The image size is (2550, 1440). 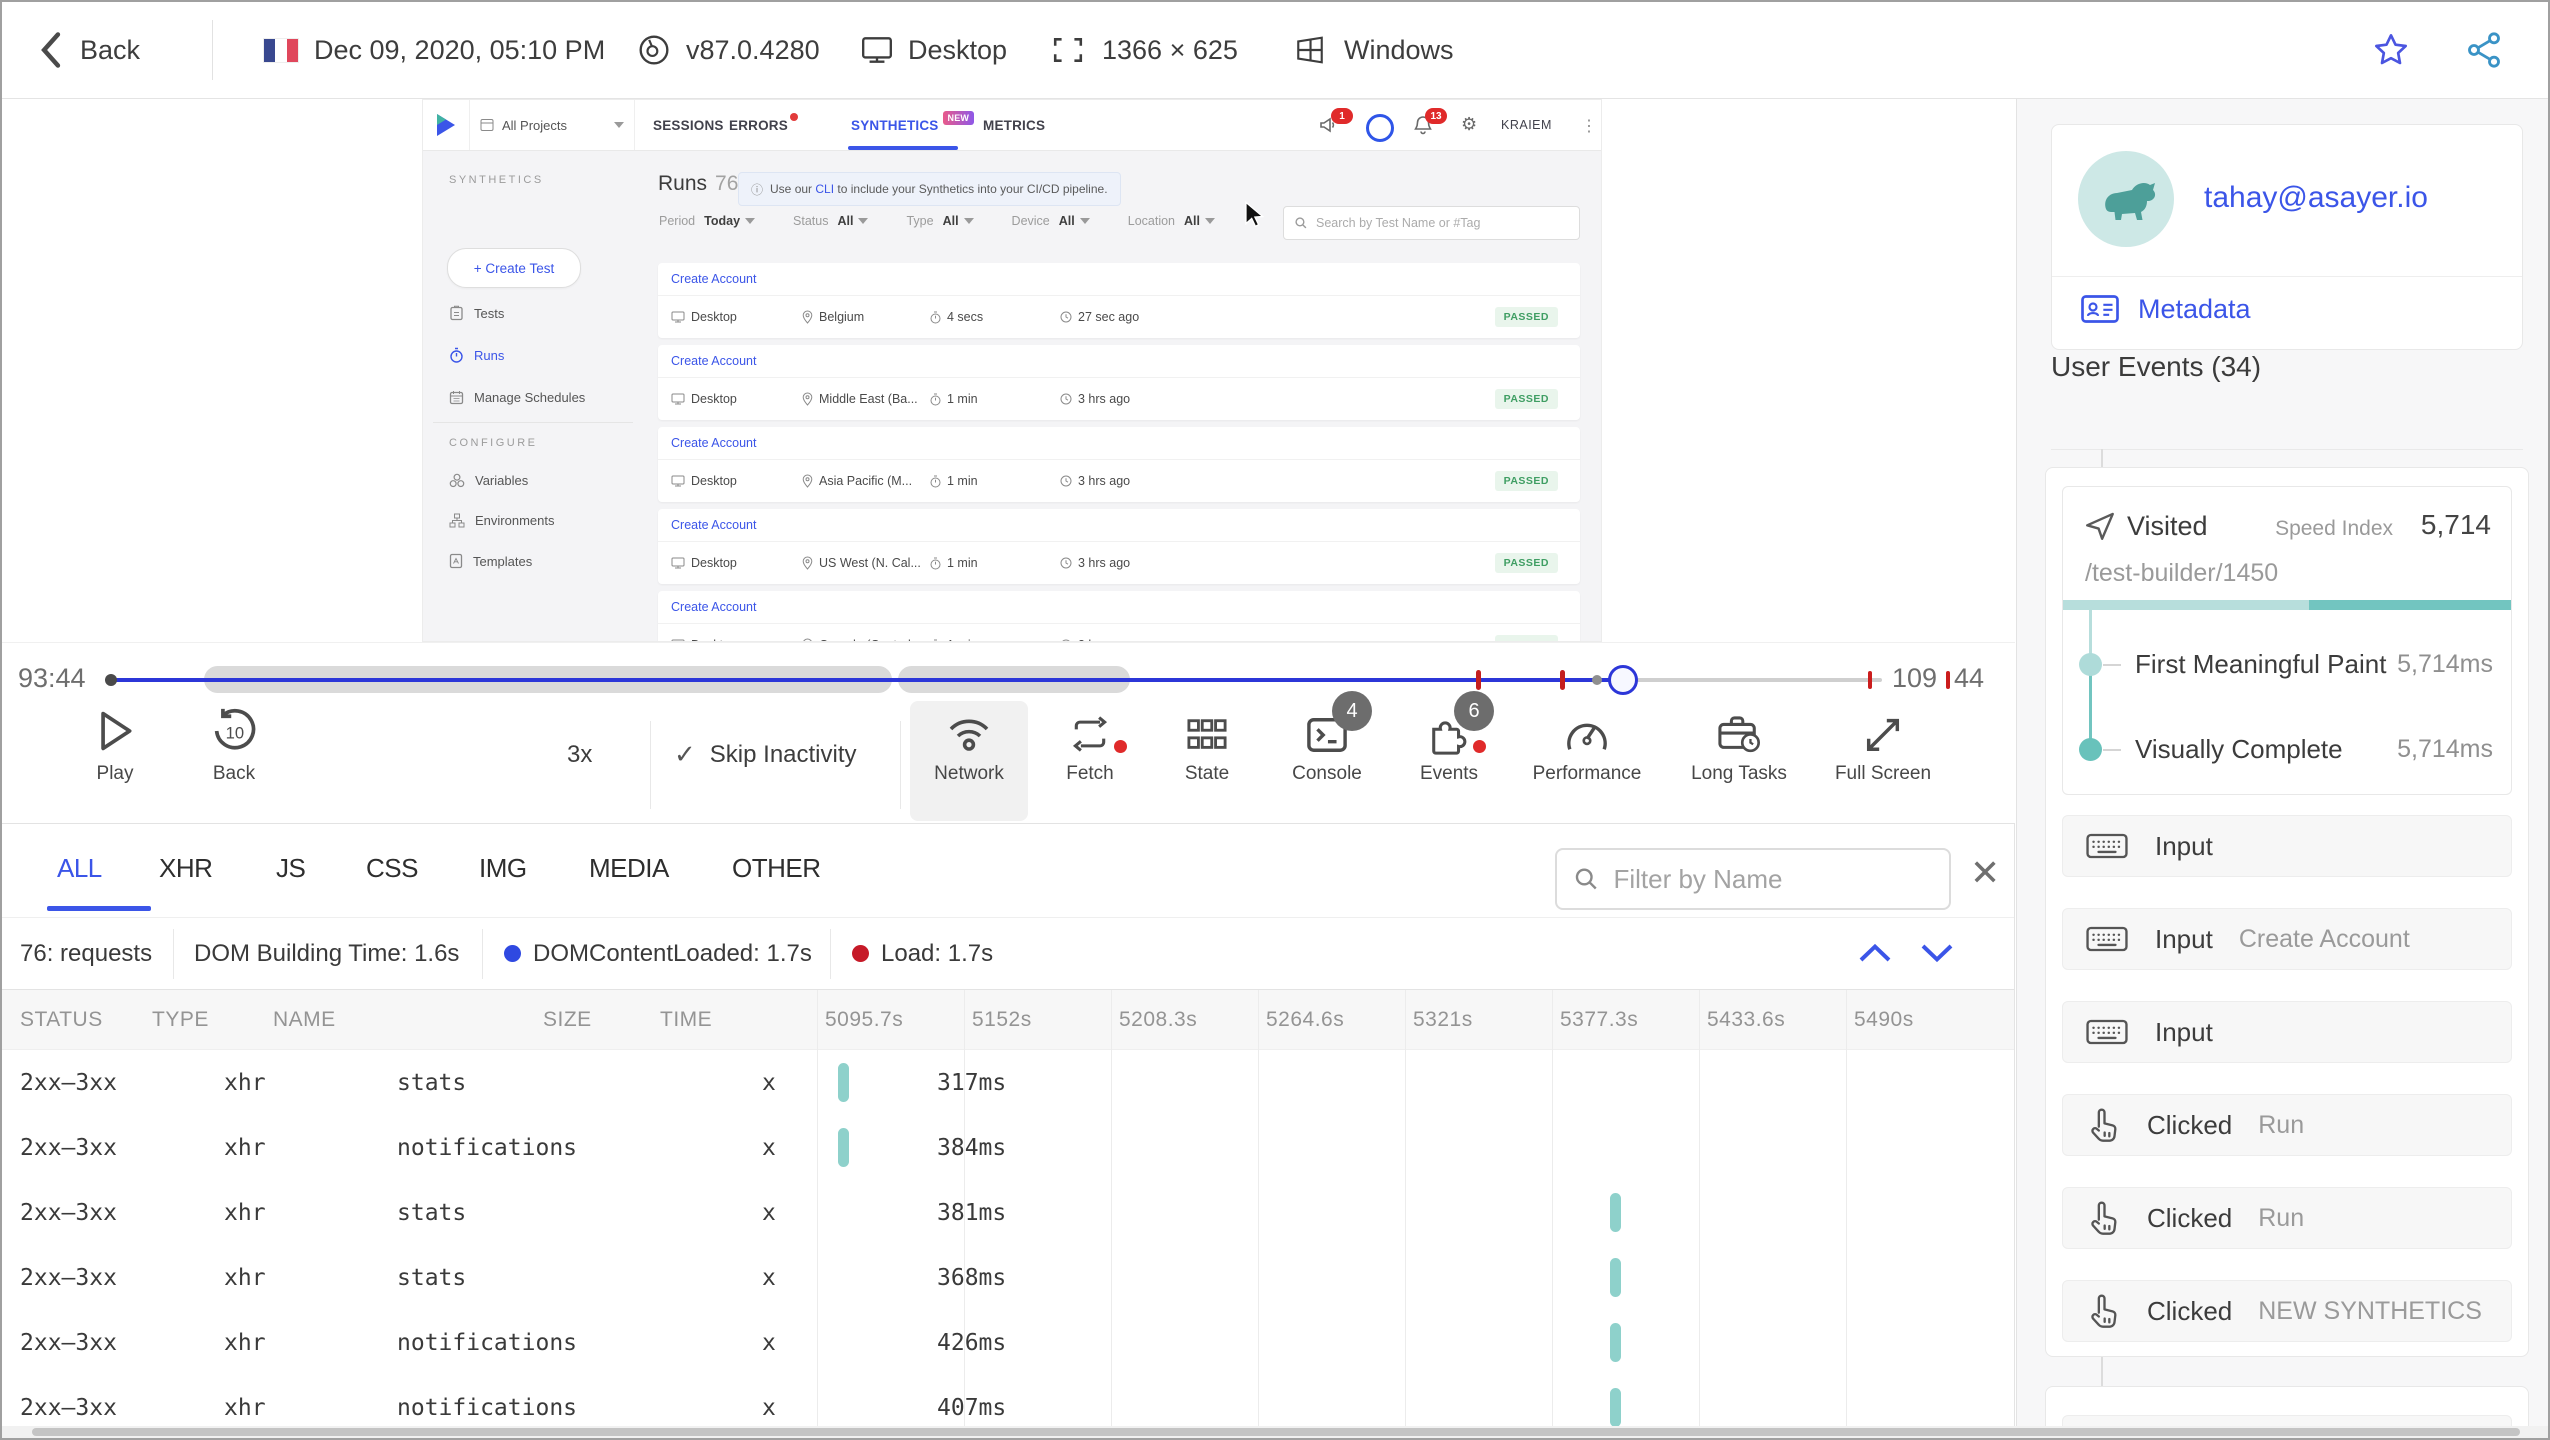 What do you see at coordinates (688, 125) in the screenshot?
I see `replay-tab-sessions: SESSIONS` at bounding box center [688, 125].